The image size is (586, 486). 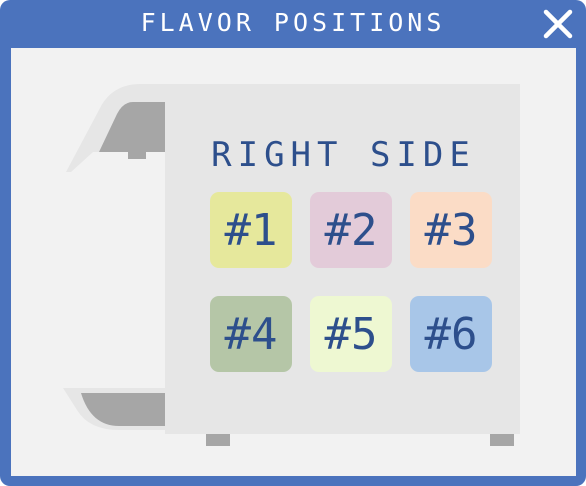 I want to click on title-bar: FLAVOR POSITIONS, so click(x=293, y=23).